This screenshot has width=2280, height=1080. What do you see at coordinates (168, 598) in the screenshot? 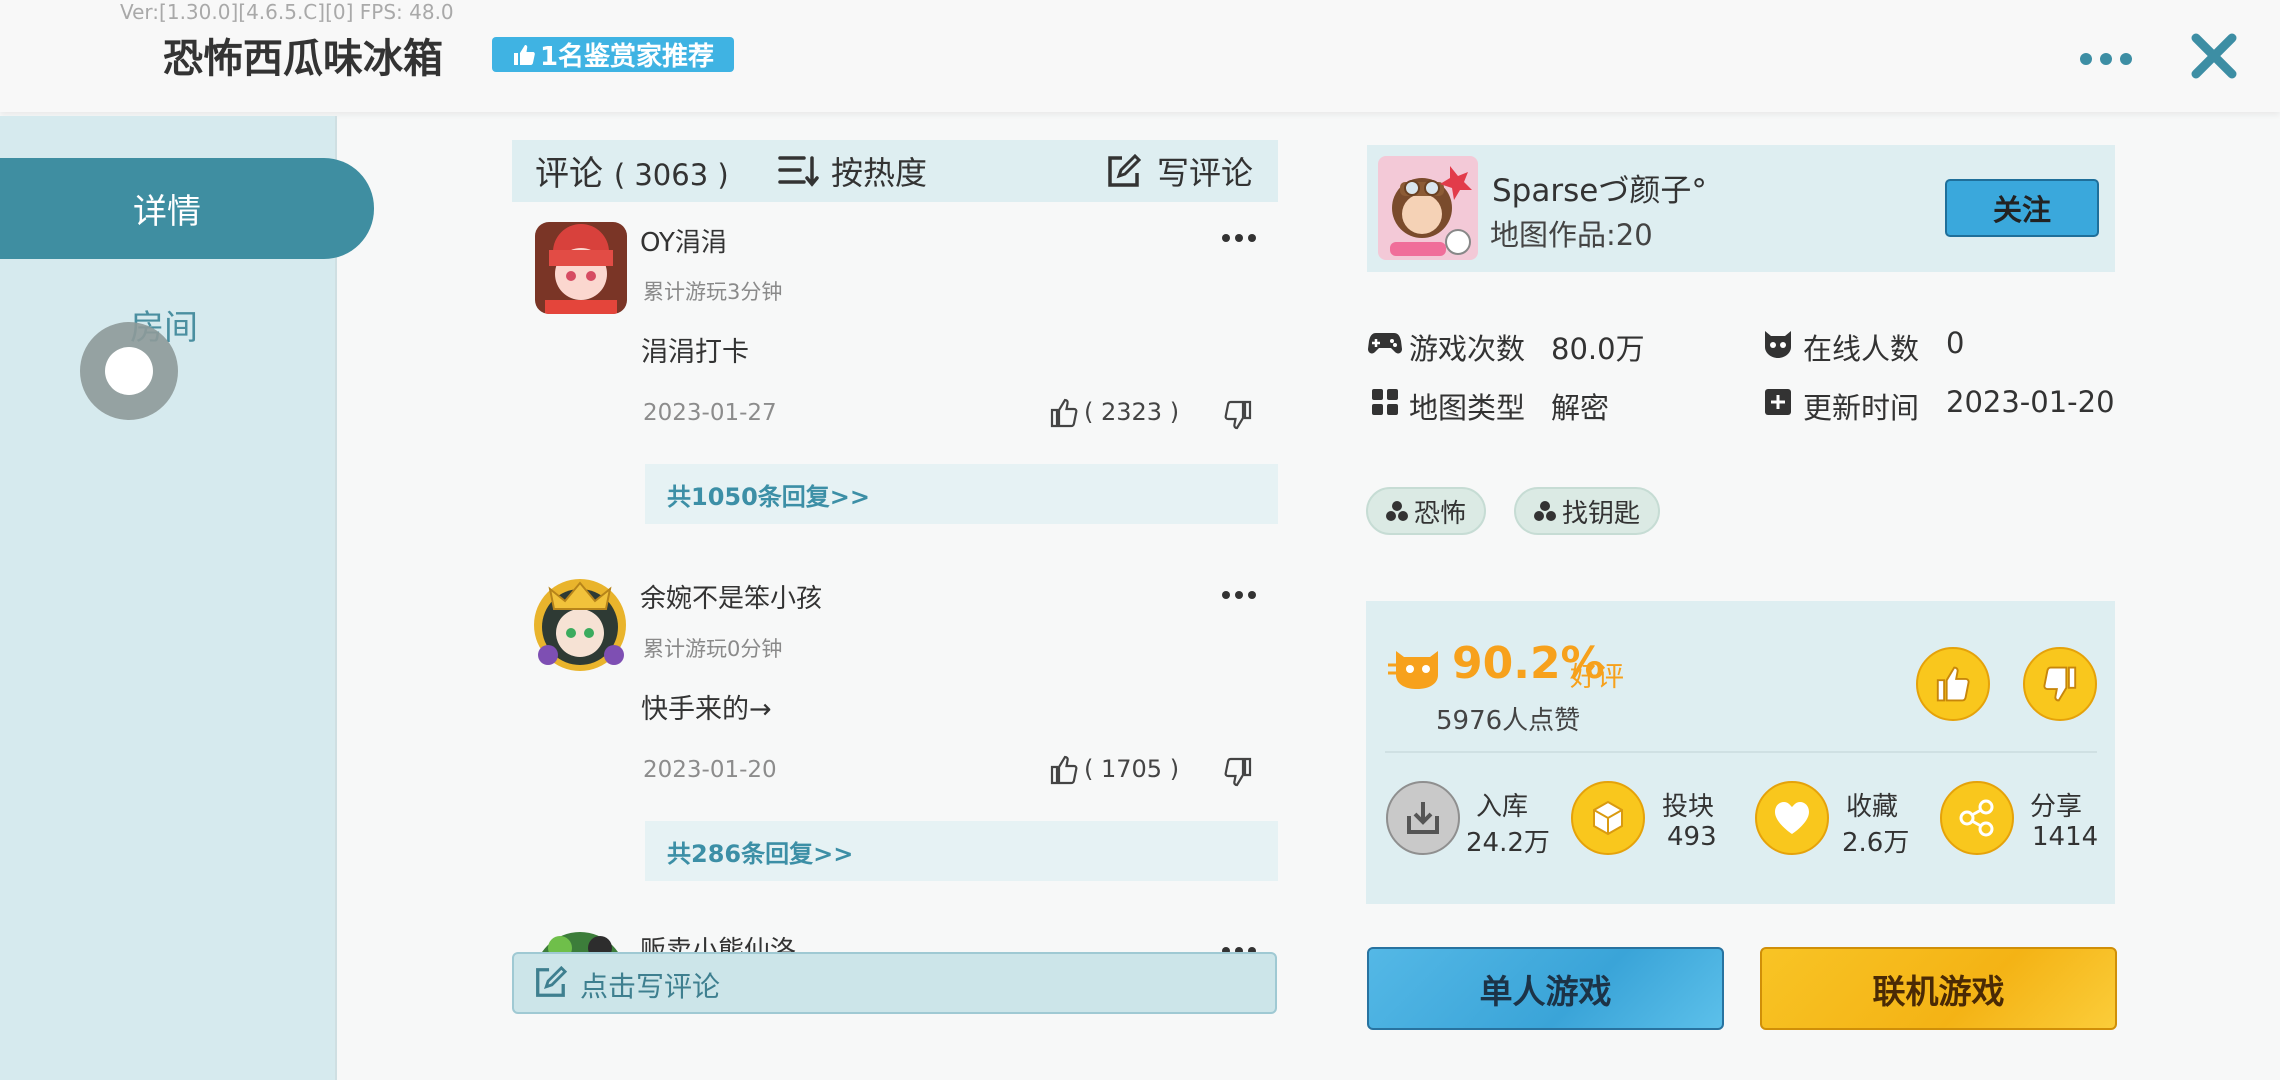
I see `sidebar` at bounding box center [168, 598].